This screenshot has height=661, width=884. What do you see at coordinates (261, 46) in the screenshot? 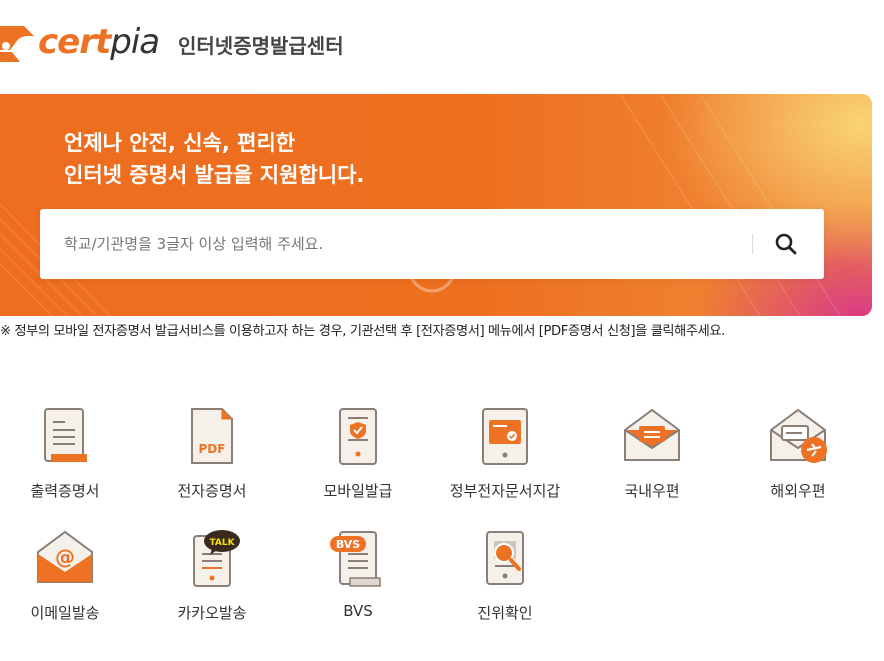
I see `site-title: 인터넷증명발급센터` at bounding box center [261, 46].